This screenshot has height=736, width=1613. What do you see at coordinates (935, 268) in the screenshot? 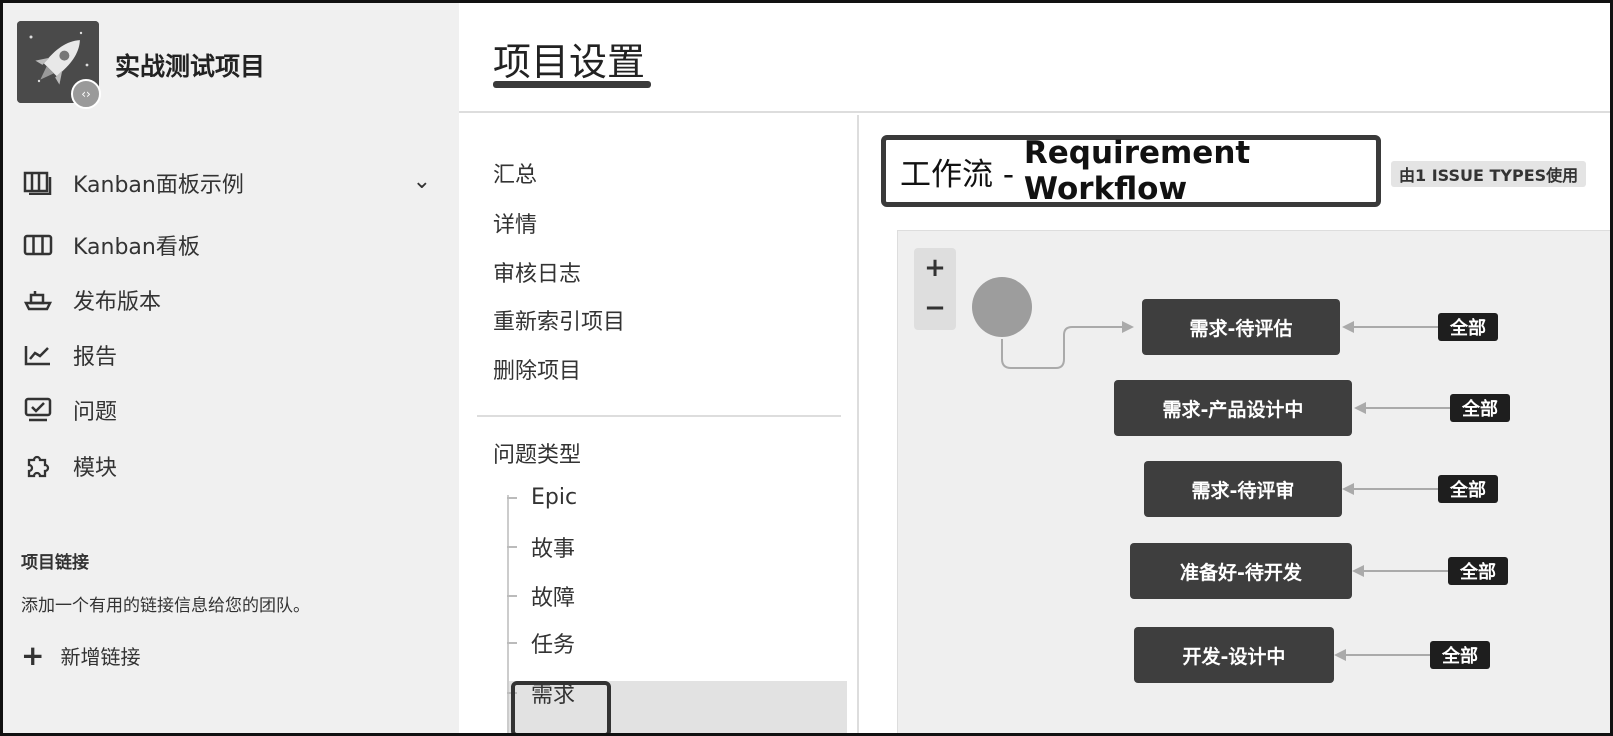
I see `zoom-in-button: +` at bounding box center [935, 268].